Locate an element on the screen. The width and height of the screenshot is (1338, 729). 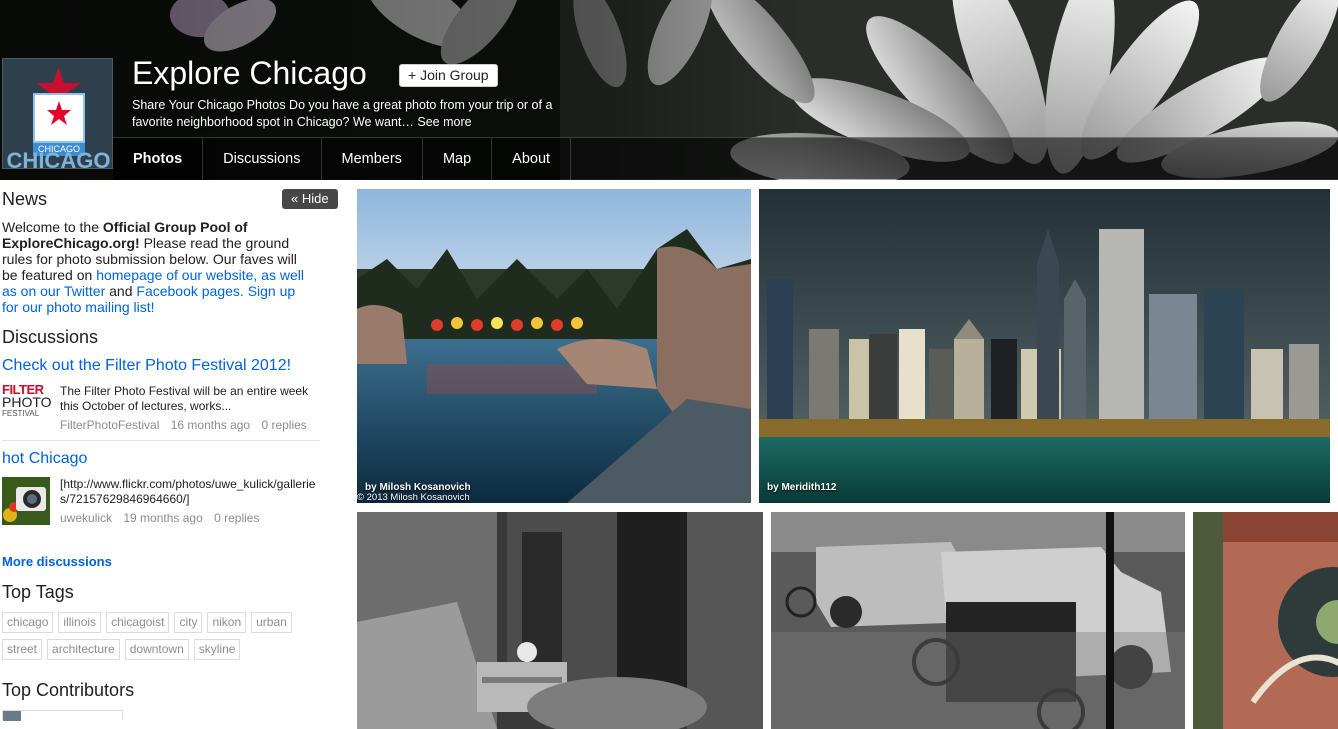
tag-skyline: skyline is located at coordinates (217, 649).